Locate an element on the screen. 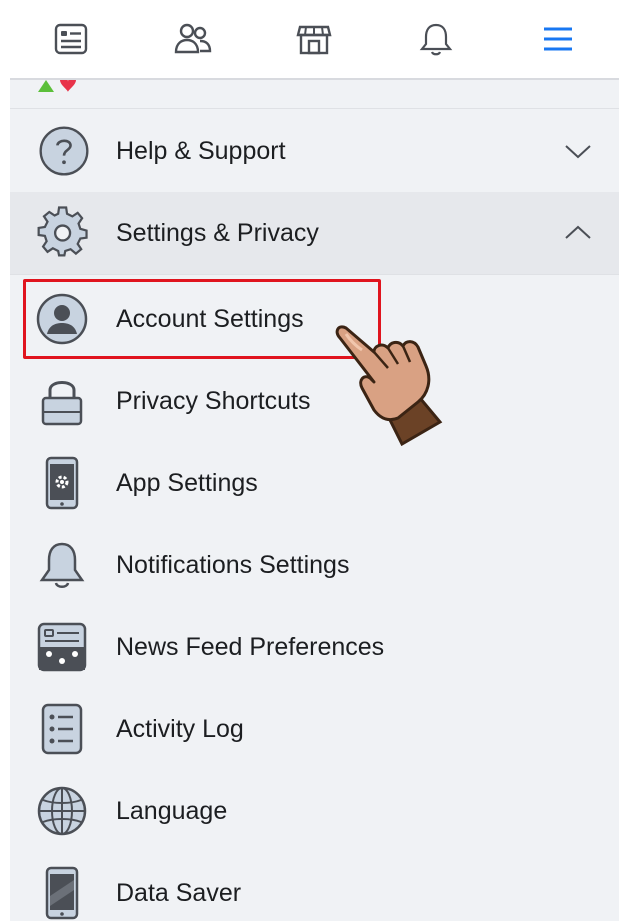 The width and height of the screenshot is (629, 921). privacy-shortcuts-label: Privacy Shortcuts is located at coordinates (213, 400).